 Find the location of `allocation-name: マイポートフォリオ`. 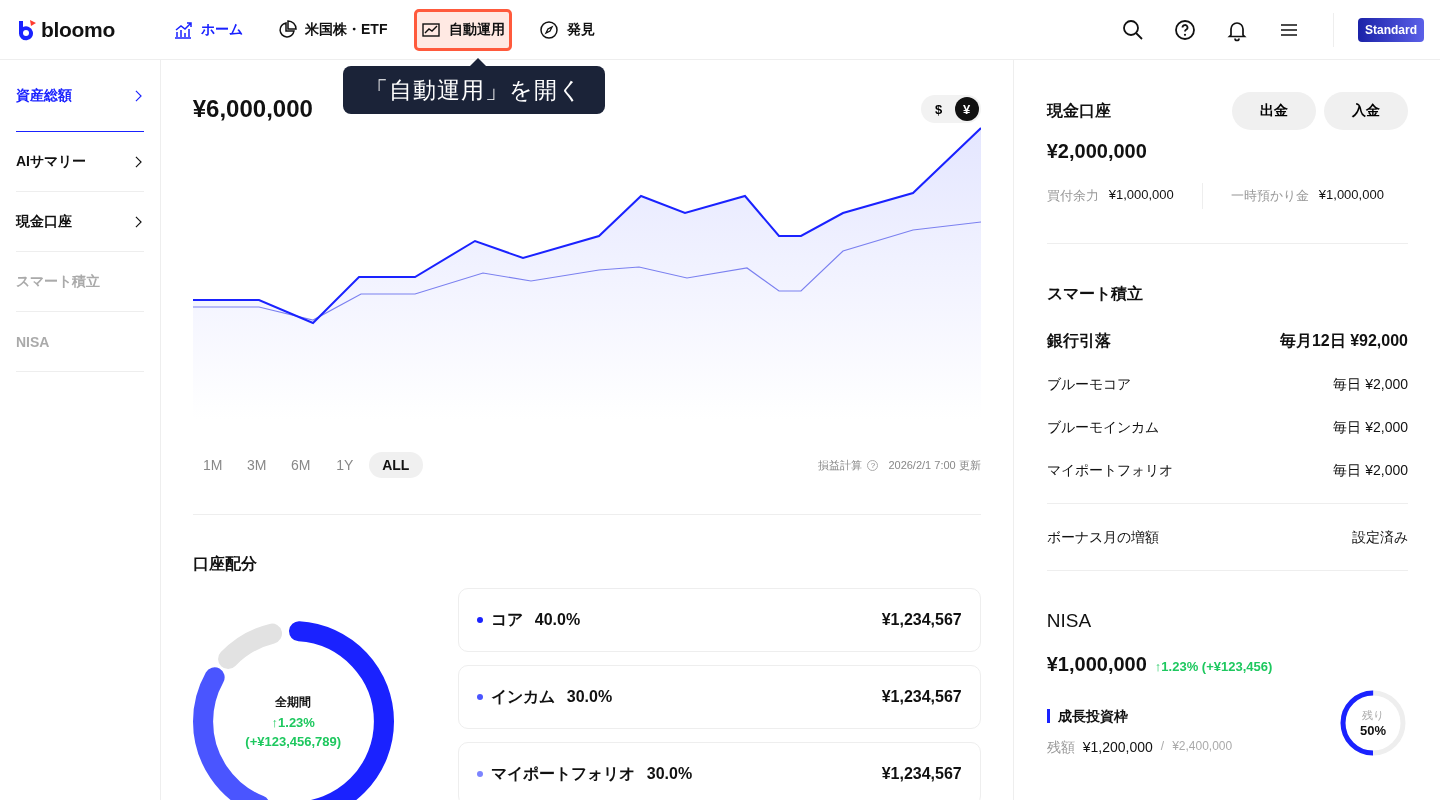

allocation-name: マイポートフォリオ is located at coordinates (562, 773).